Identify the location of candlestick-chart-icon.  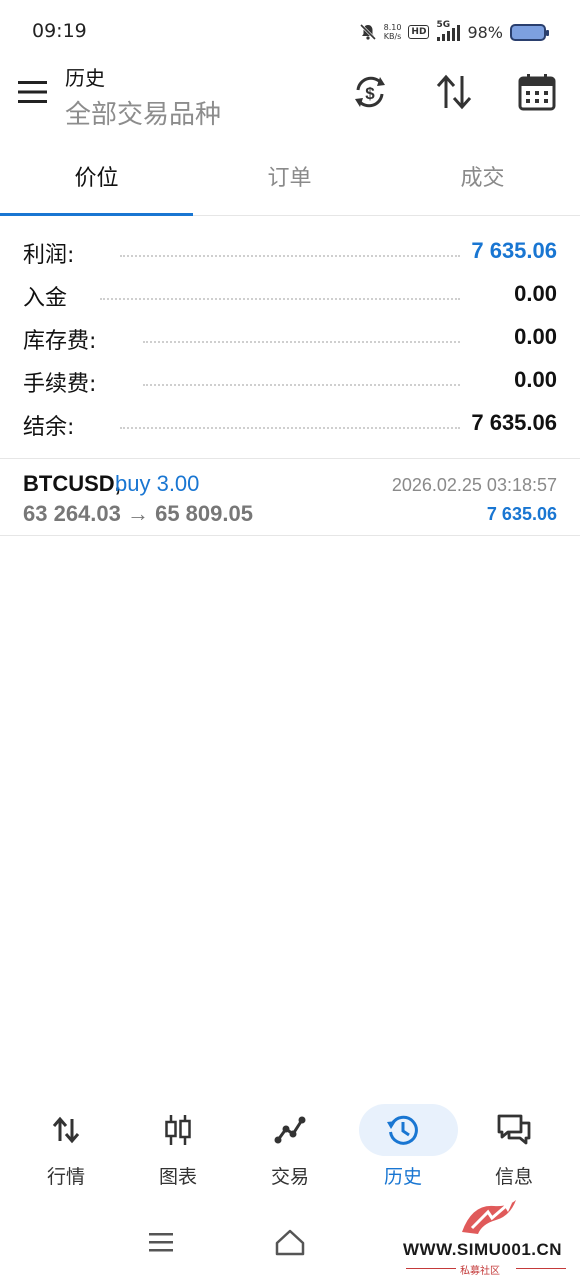
(178, 1130).